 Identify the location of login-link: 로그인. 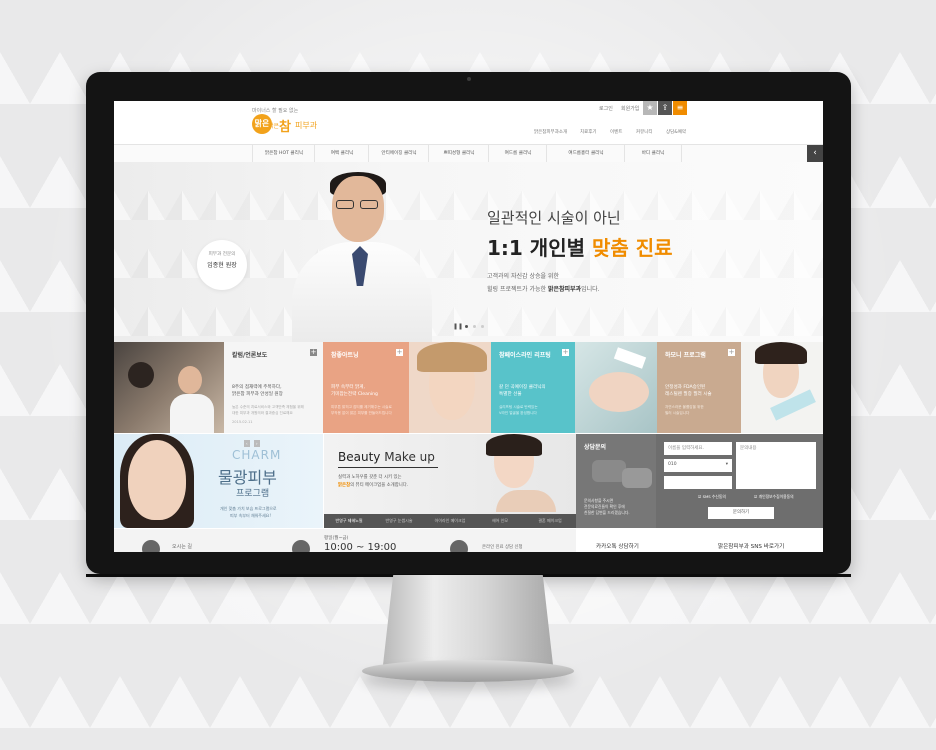
(606, 108).